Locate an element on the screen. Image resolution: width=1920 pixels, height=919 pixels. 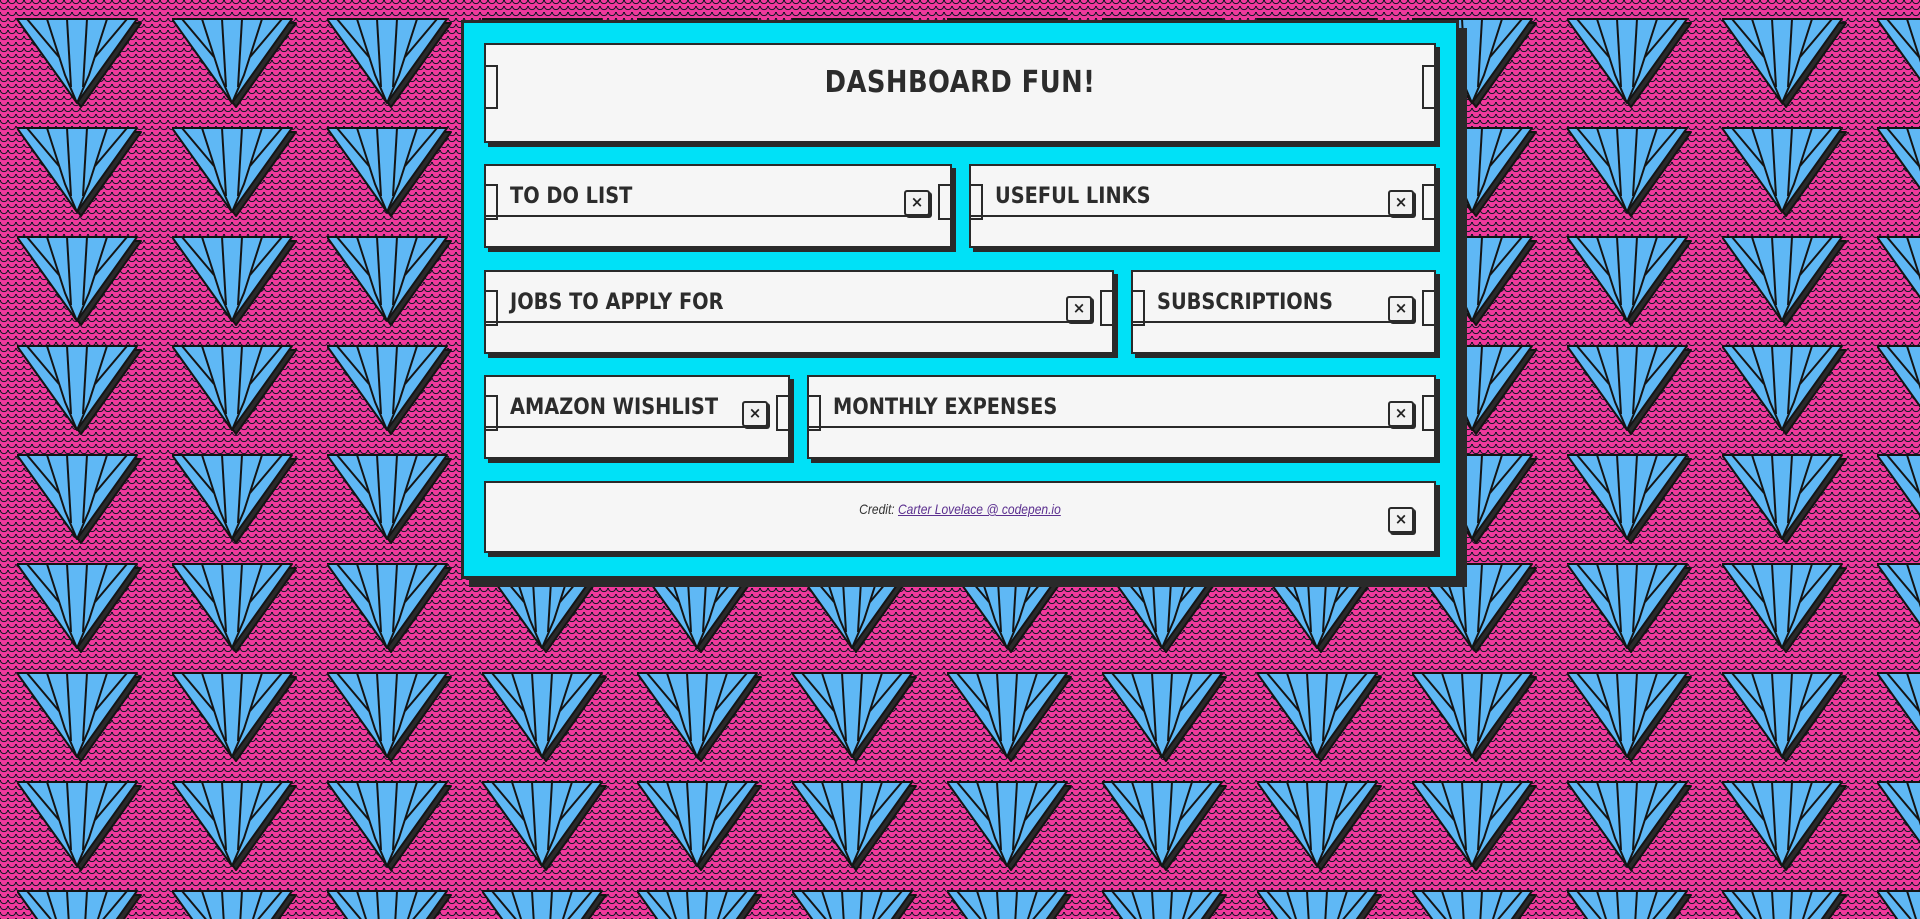
credit-link: Carter Lovelace @ codepen.io is located at coordinates (979, 509).